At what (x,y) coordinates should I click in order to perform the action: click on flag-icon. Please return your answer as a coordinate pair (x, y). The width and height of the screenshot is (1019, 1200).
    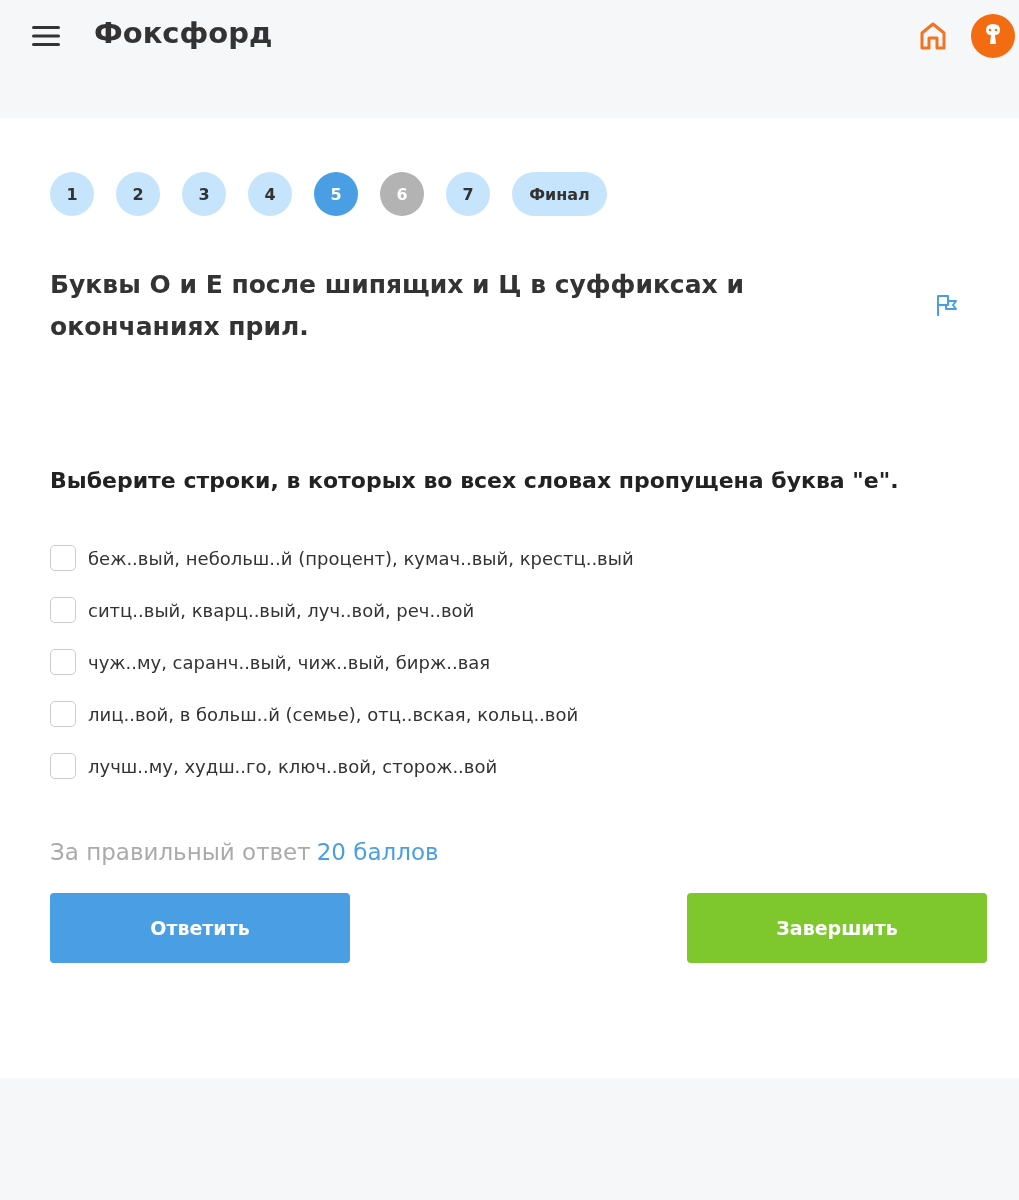
    Looking at the image, I should click on (947, 306).